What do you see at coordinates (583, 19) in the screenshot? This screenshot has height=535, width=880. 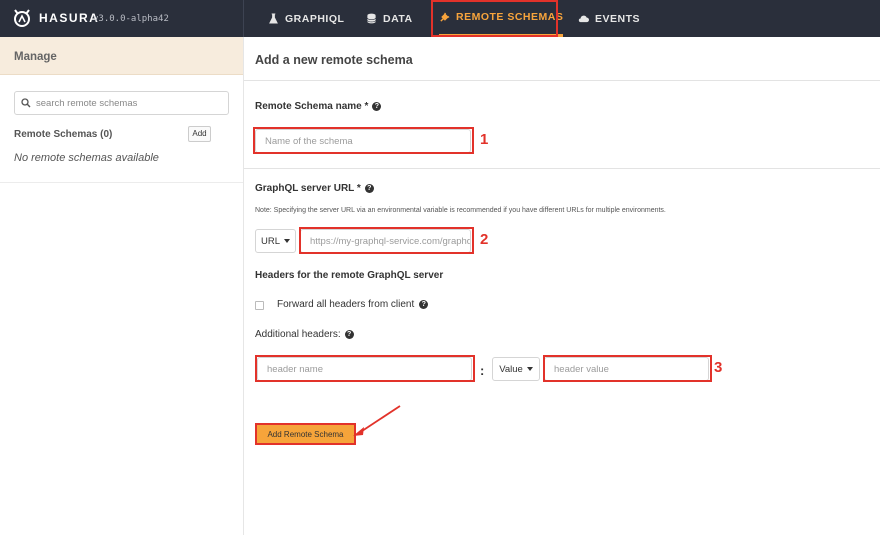 I see `cloud-icon` at bounding box center [583, 19].